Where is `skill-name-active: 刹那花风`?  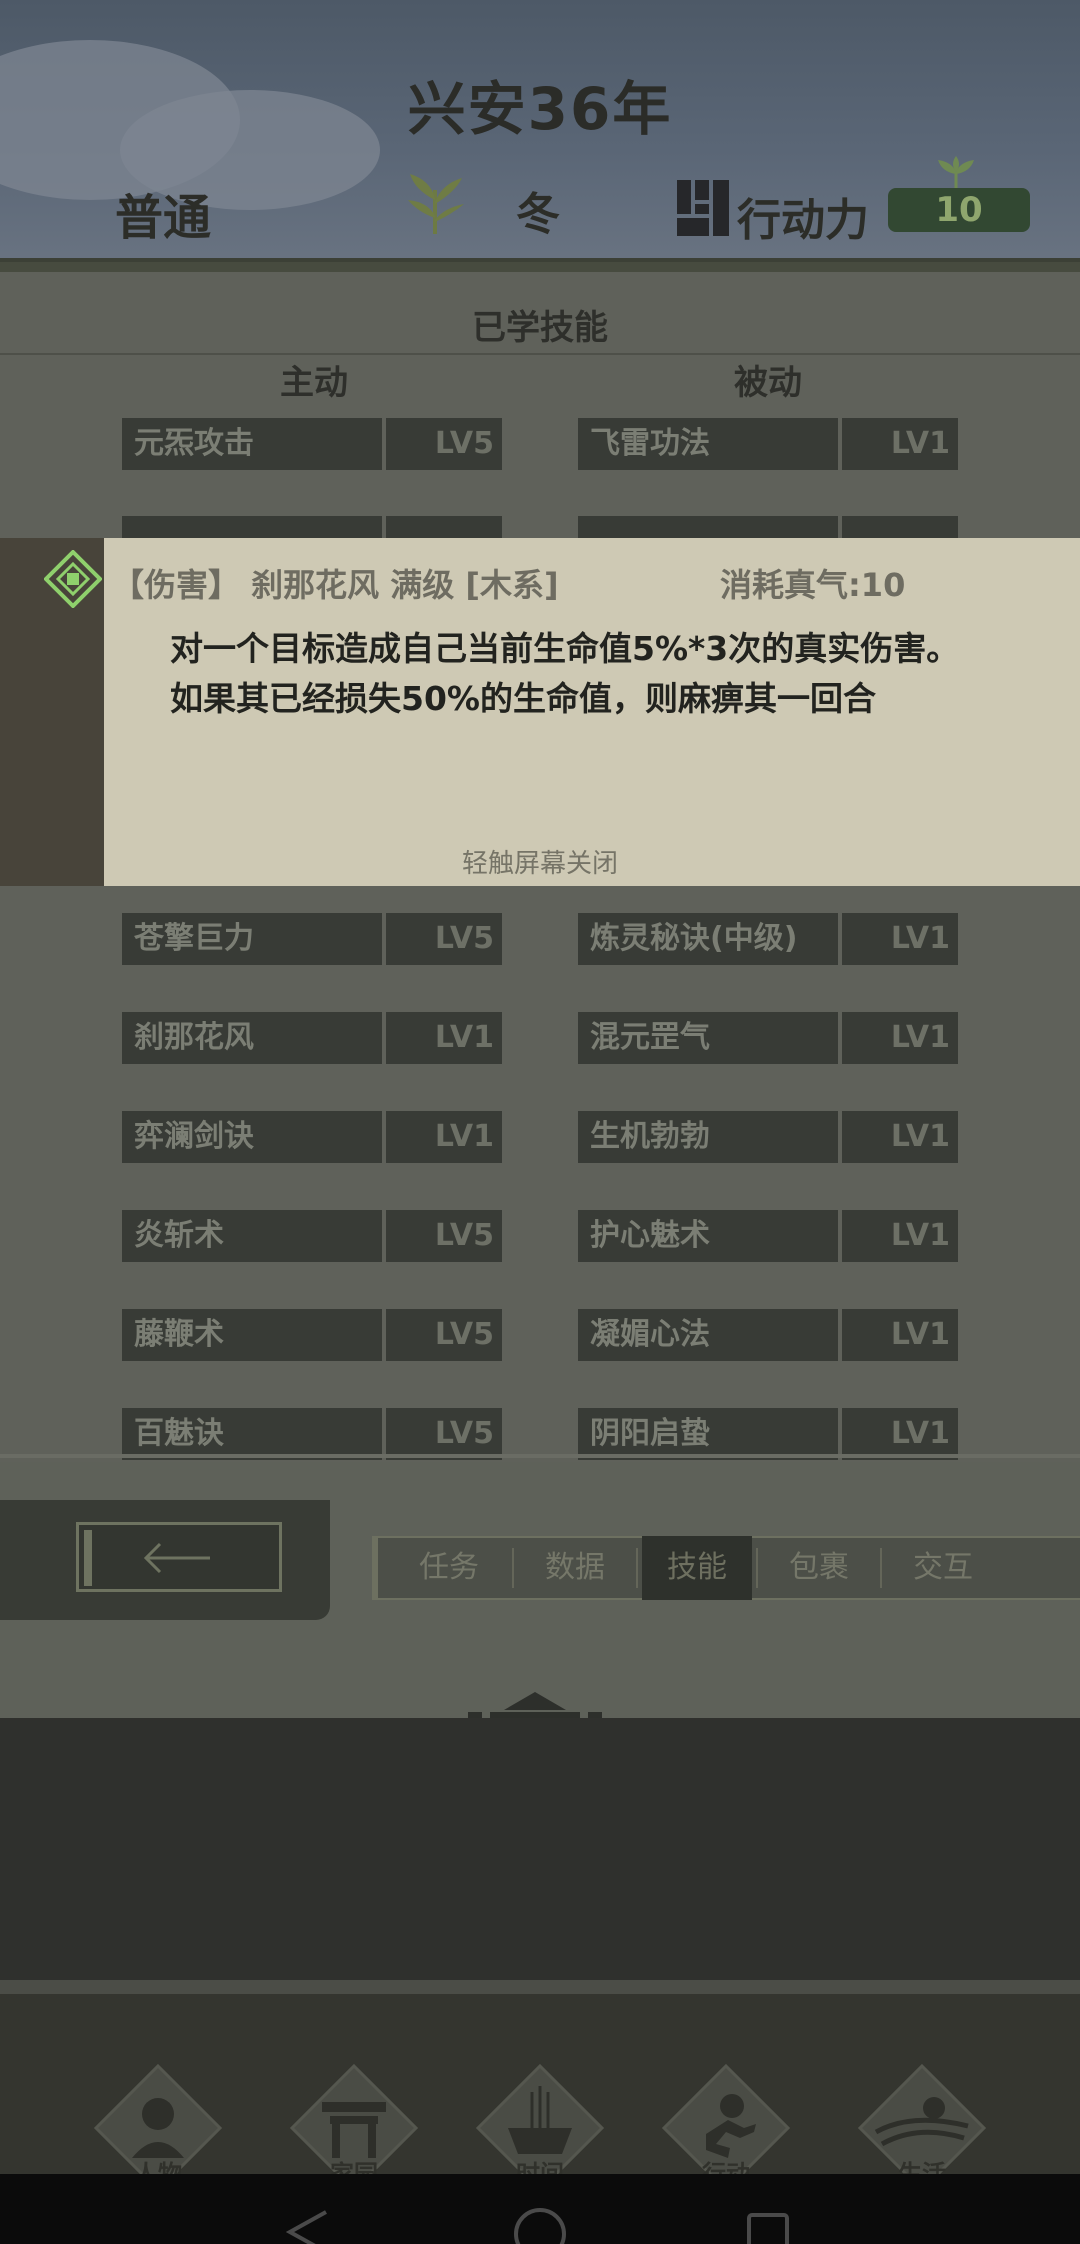 skill-name-active: 刹那花风 is located at coordinates (252, 1038).